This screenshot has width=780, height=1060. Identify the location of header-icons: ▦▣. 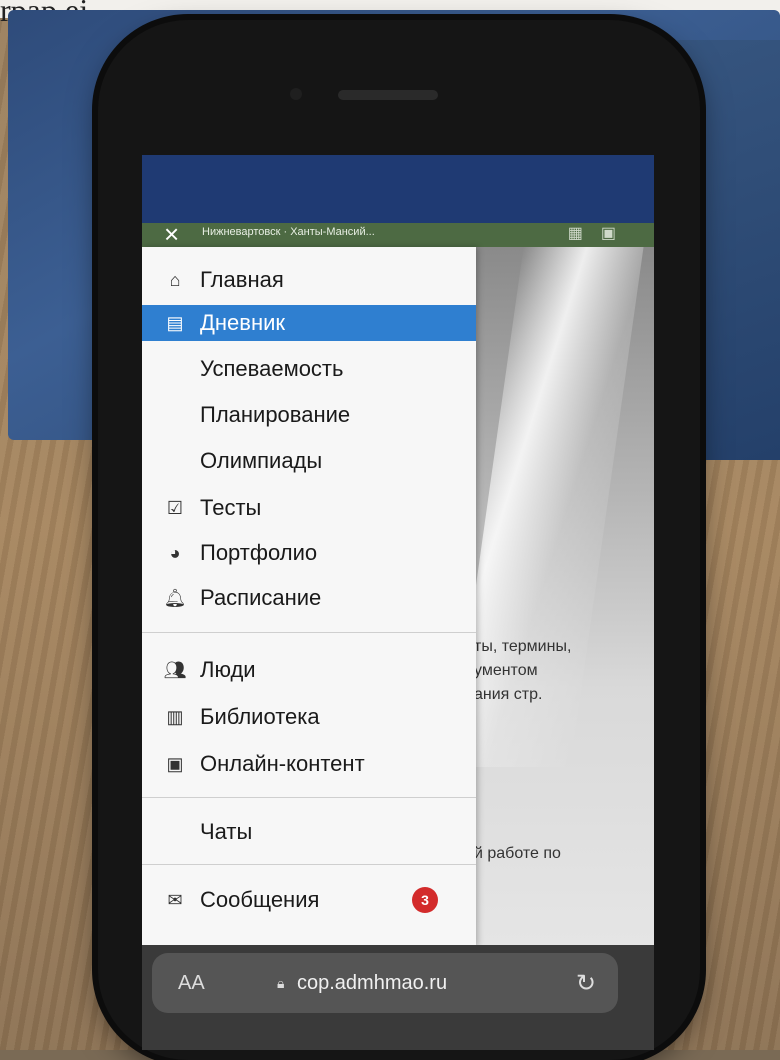
(600, 233).